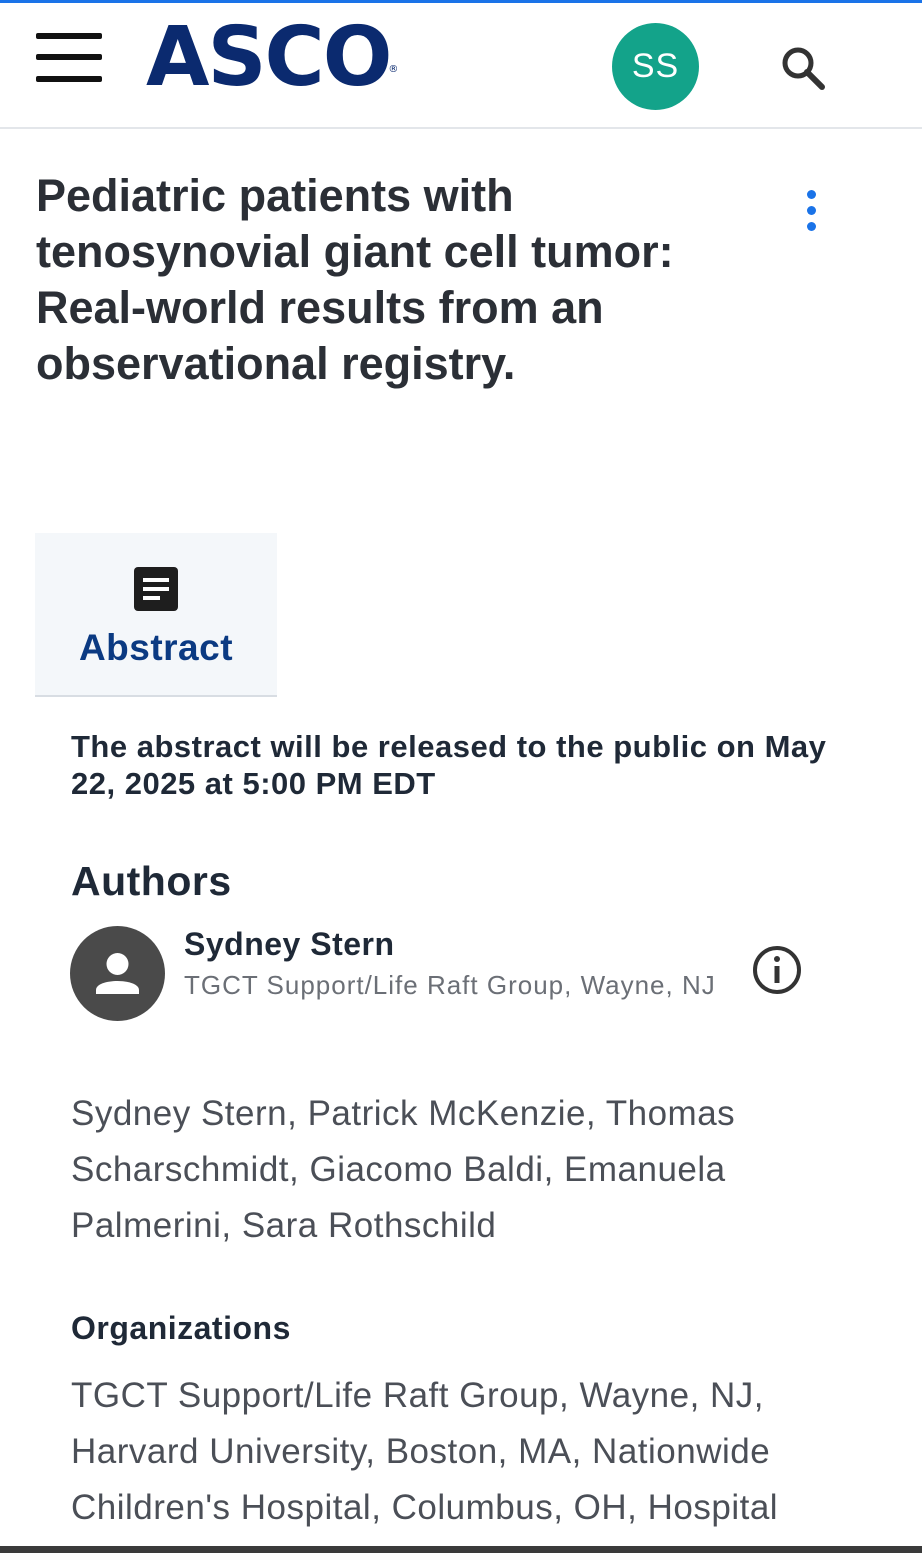 The height and width of the screenshot is (1553, 922). I want to click on info-icon, so click(777, 970).